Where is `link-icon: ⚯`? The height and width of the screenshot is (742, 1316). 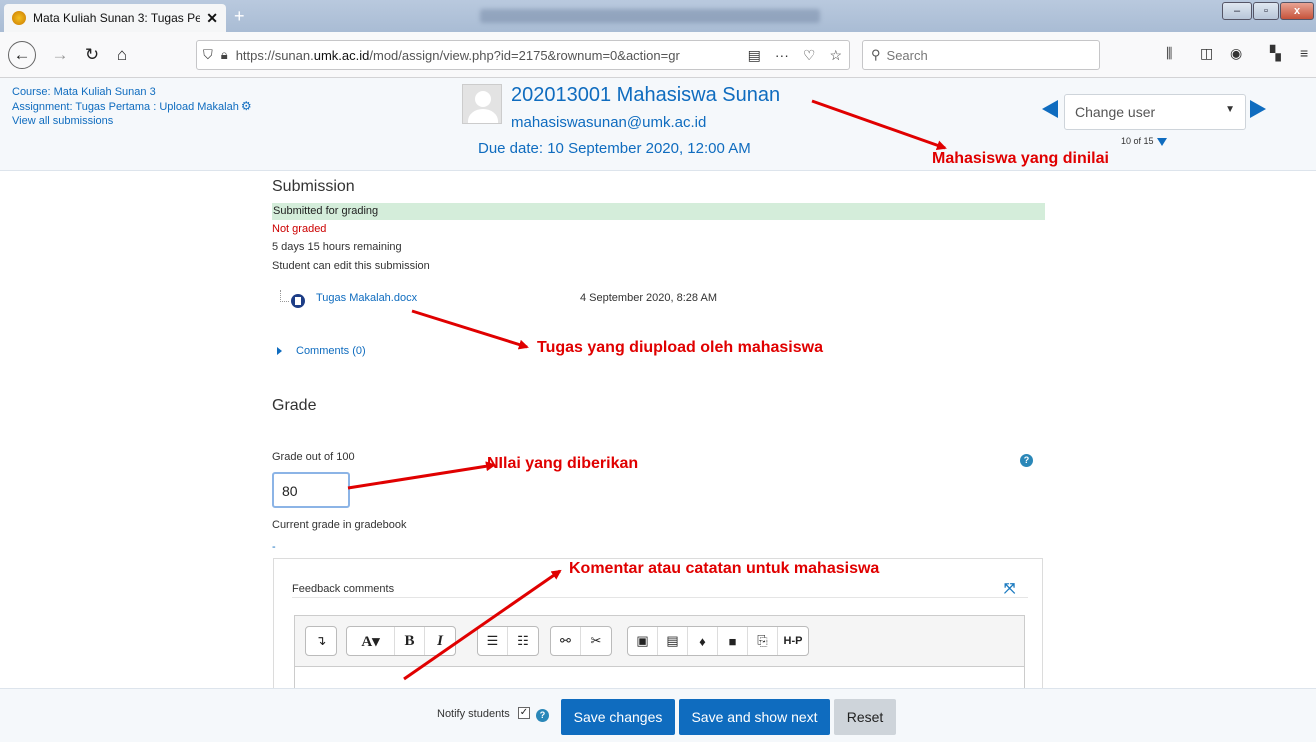
link-icon: ⚯ is located at coordinates (566, 641).